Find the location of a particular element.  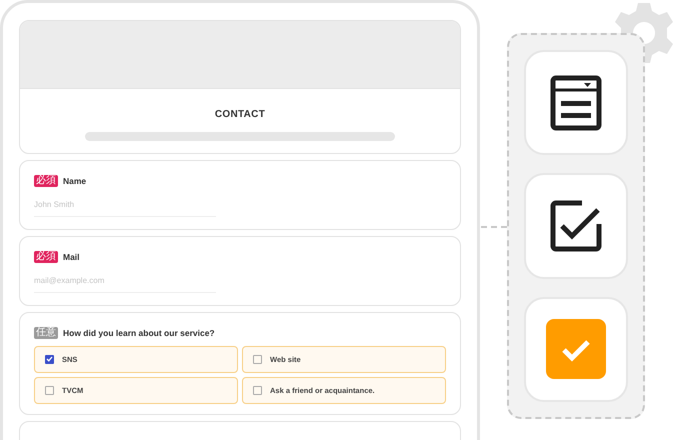

input-field: John Smith is located at coordinates (125, 204).